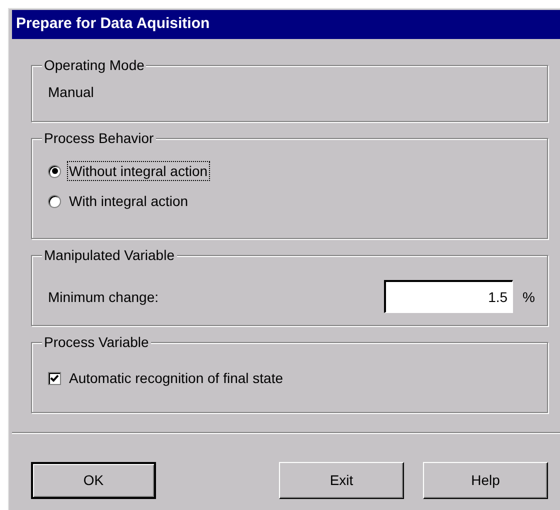 Image resolution: width=560 pixels, height=510 pixels. Describe the element at coordinates (54, 378) in the screenshot. I see `checkbox` at that location.